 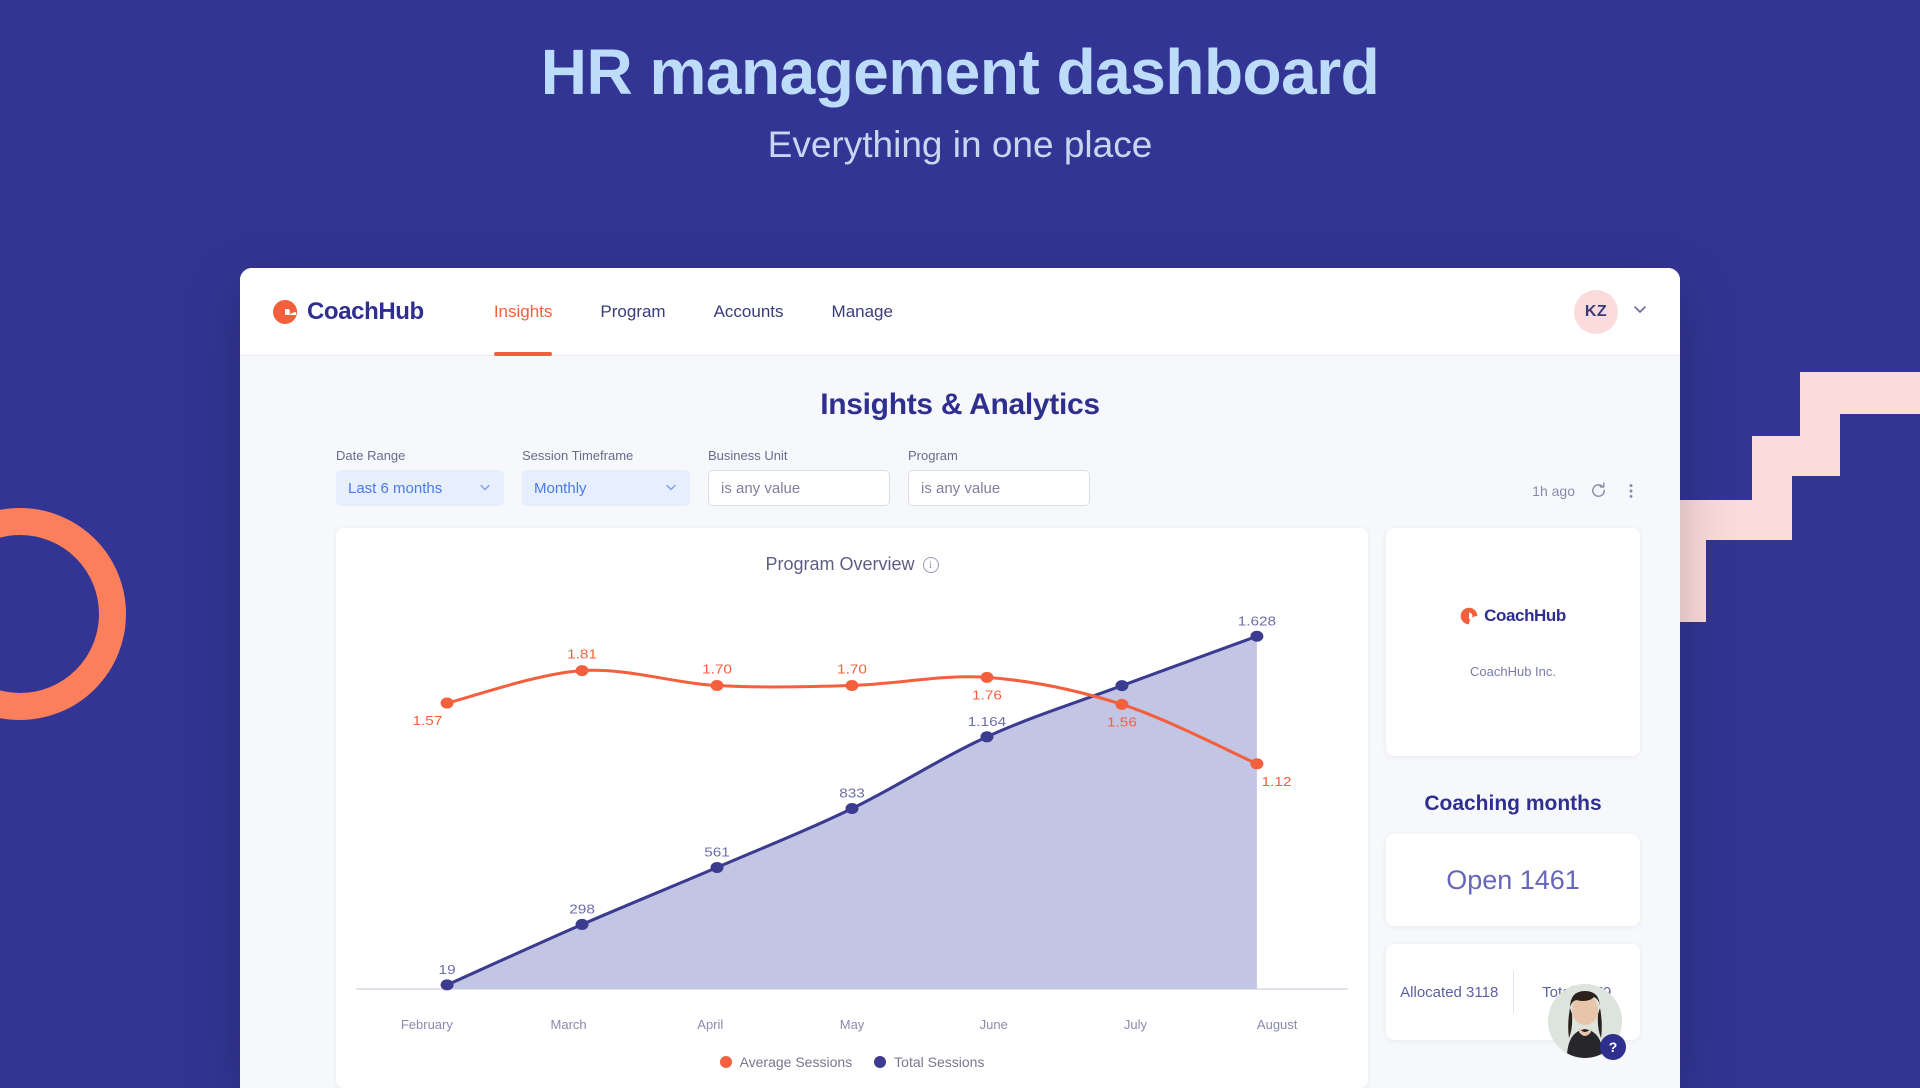 I want to click on svg-text: 1.76, so click(x=987, y=695).